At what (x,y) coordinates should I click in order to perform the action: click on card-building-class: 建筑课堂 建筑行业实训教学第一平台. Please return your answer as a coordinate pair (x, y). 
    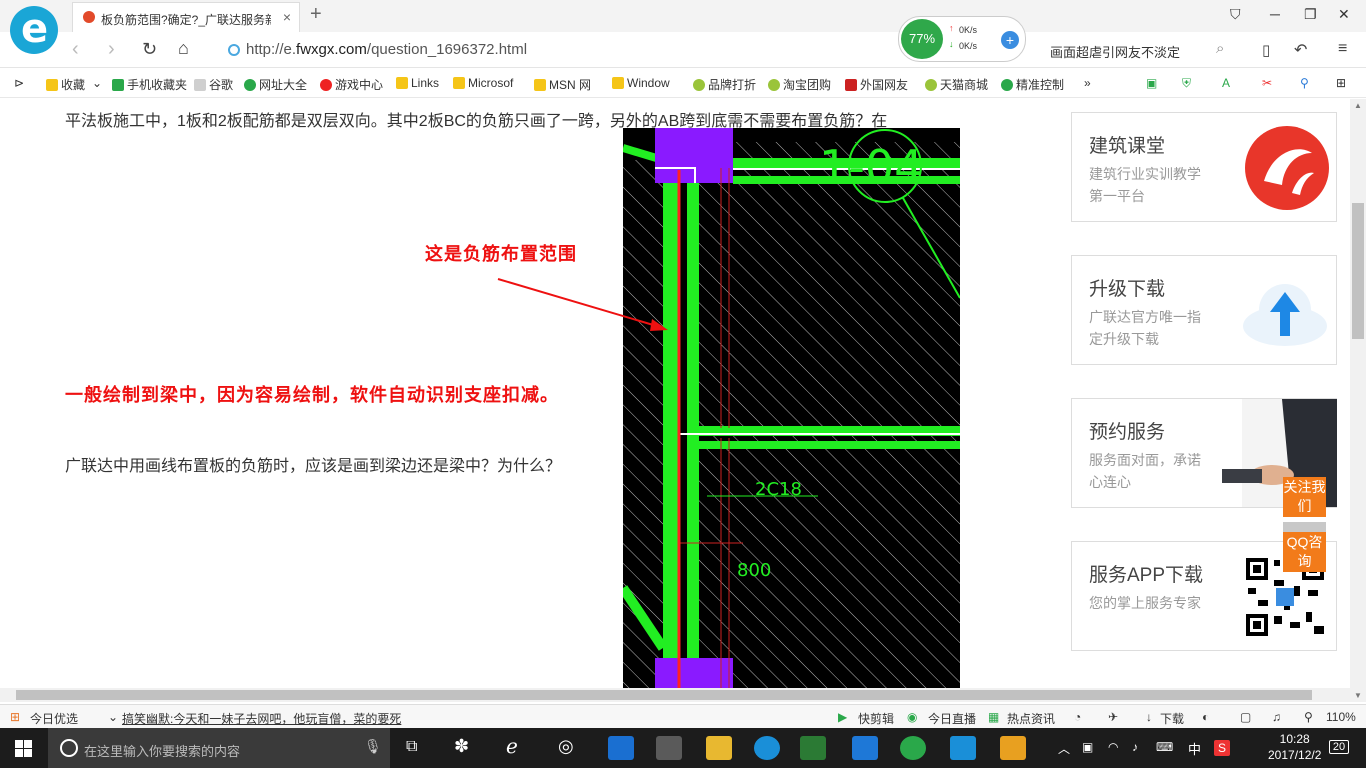
    Looking at the image, I should click on (1204, 167).